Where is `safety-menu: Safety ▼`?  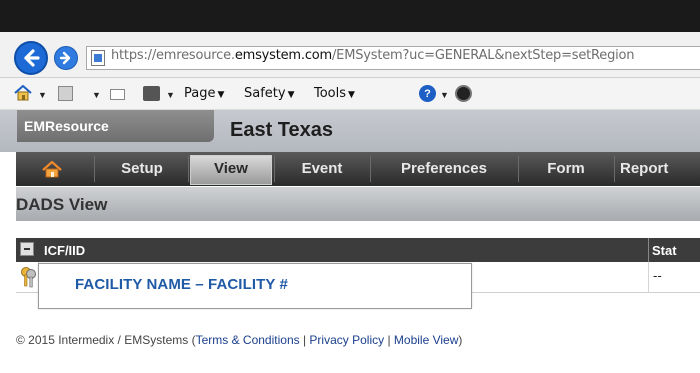 safety-menu: Safety ▼ is located at coordinates (269, 93).